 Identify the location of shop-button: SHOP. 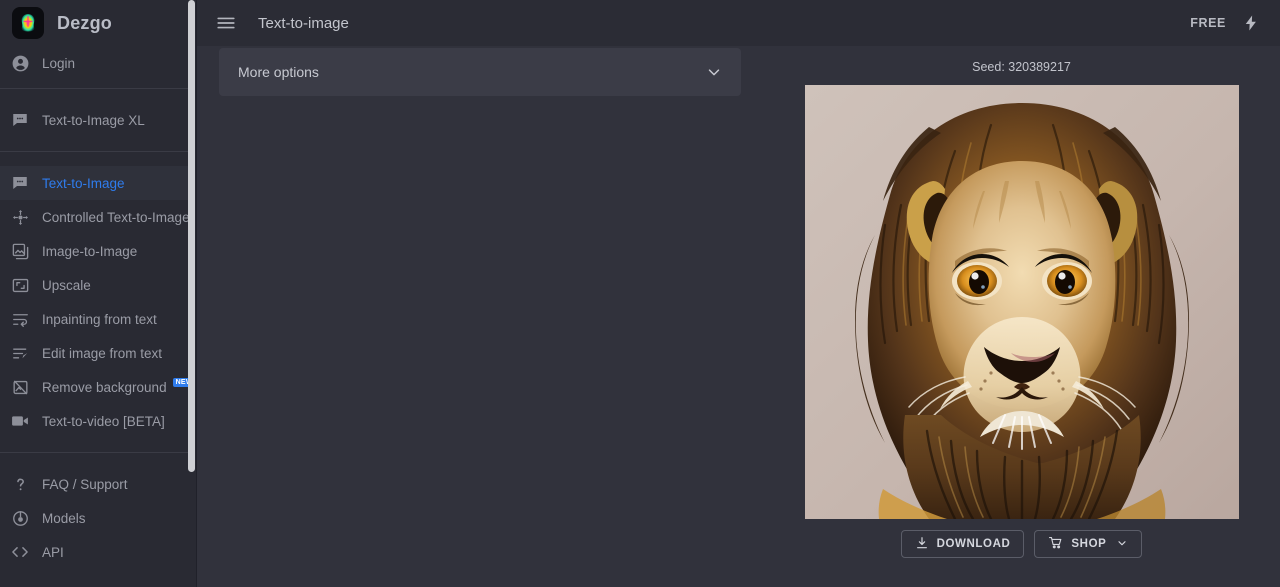
(1088, 544).